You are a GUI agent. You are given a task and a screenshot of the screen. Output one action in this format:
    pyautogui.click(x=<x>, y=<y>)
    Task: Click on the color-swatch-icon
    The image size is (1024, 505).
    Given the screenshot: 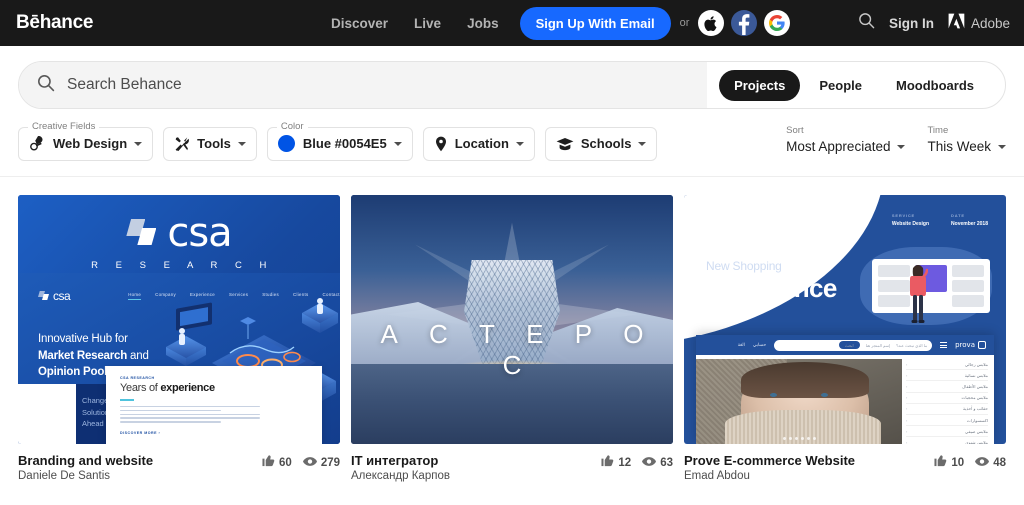 What is the action you would take?
    pyautogui.click(x=286, y=143)
    